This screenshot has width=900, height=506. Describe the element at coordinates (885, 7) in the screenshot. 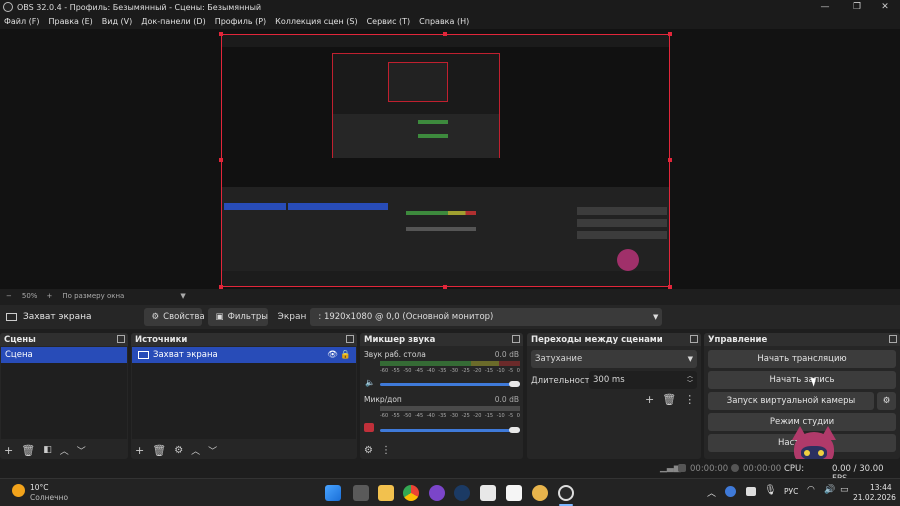

I see `close-icon: ✕` at that location.